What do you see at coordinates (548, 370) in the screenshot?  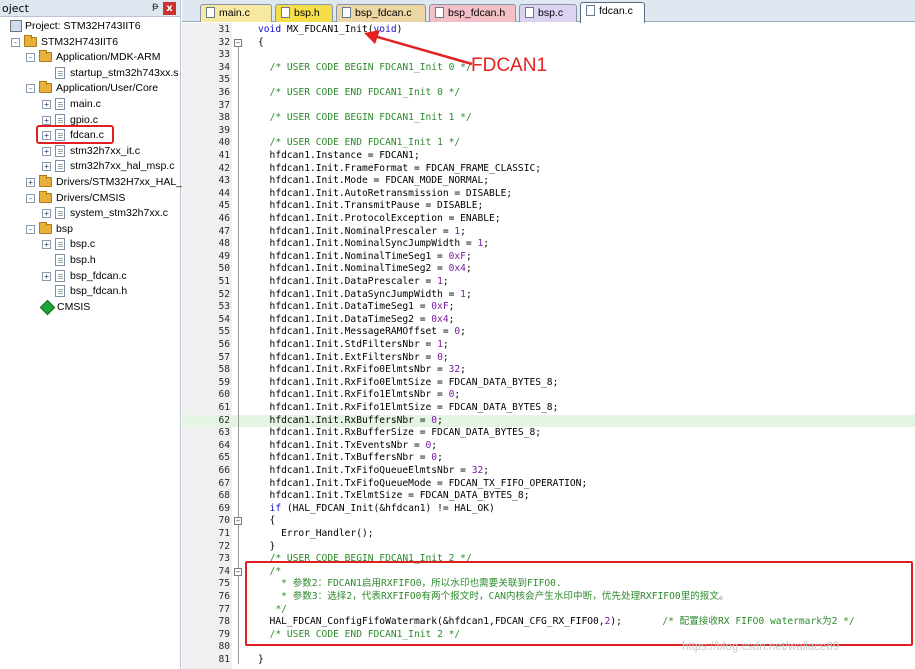 I see `code-line: 58 hfdcan1.Init.RxFifo0ElmtsNbr = 32;` at bounding box center [548, 370].